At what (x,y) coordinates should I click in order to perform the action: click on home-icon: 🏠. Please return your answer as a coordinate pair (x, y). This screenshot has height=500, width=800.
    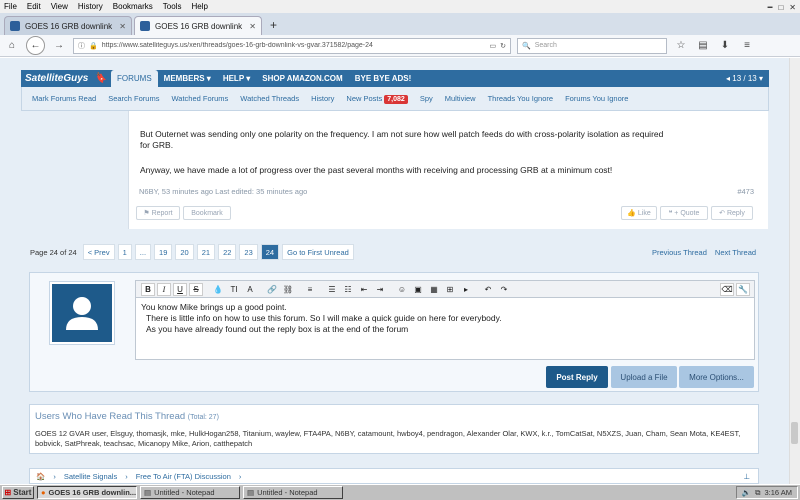
    Looking at the image, I should click on (40, 476).